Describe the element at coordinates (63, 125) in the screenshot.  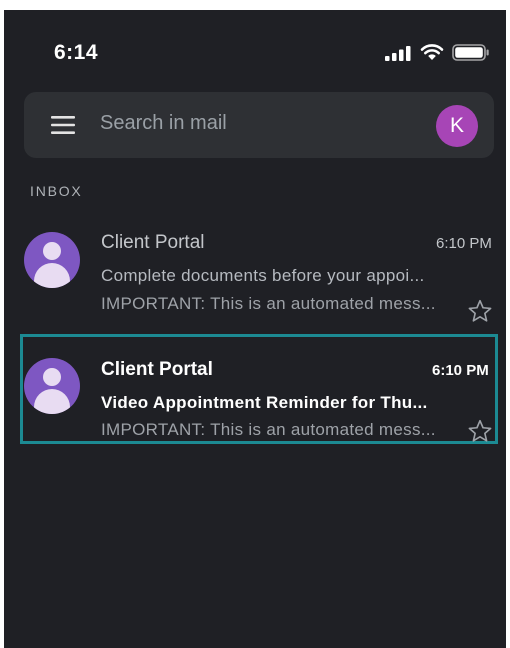
I see `hamburger-menu-icon` at that location.